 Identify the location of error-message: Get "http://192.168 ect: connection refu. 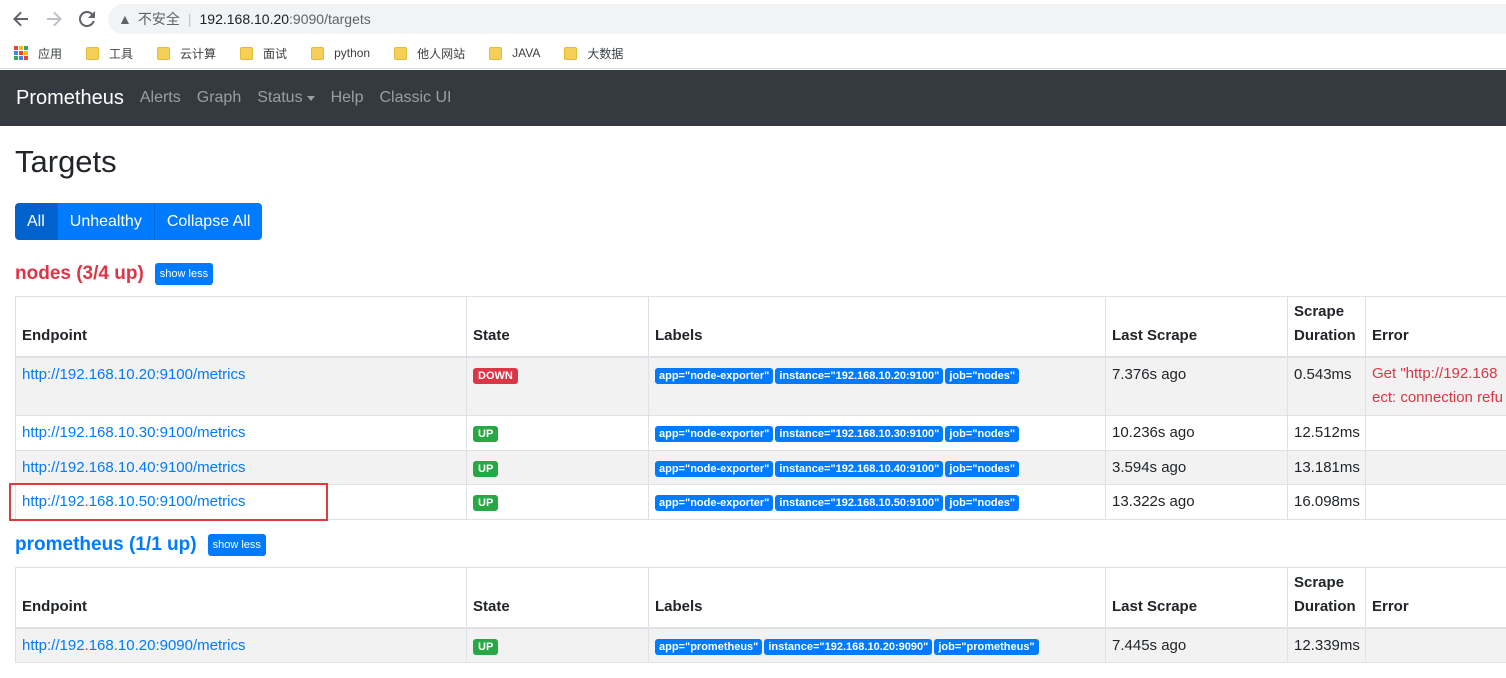
(1439, 386).